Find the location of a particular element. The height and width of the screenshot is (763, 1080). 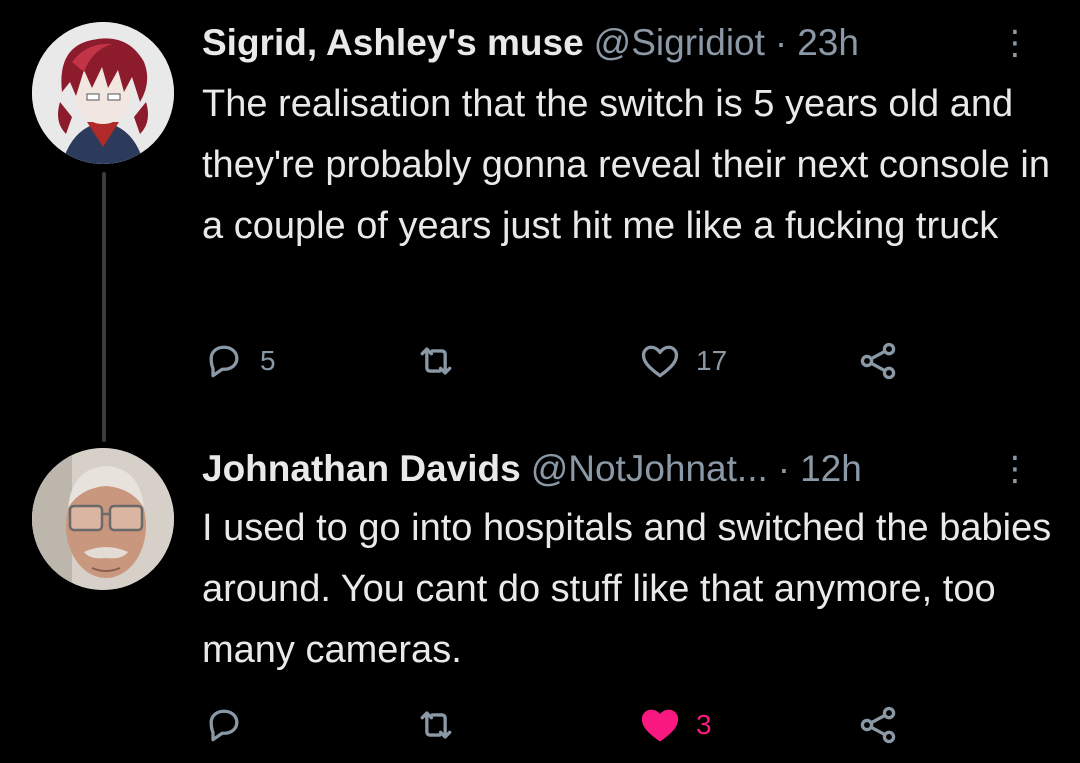

like-count: 3 is located at coordinates (704, 724).